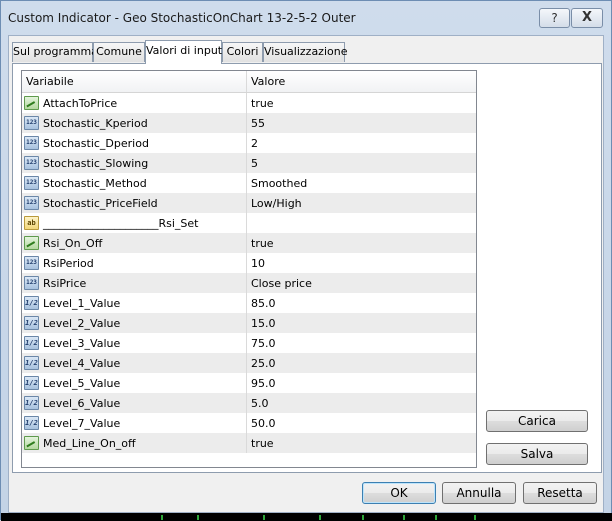 This screenshot has width=612, height=521. I want to click on variable-cell: 1/2 Level_2_Value, so click(134, 323).